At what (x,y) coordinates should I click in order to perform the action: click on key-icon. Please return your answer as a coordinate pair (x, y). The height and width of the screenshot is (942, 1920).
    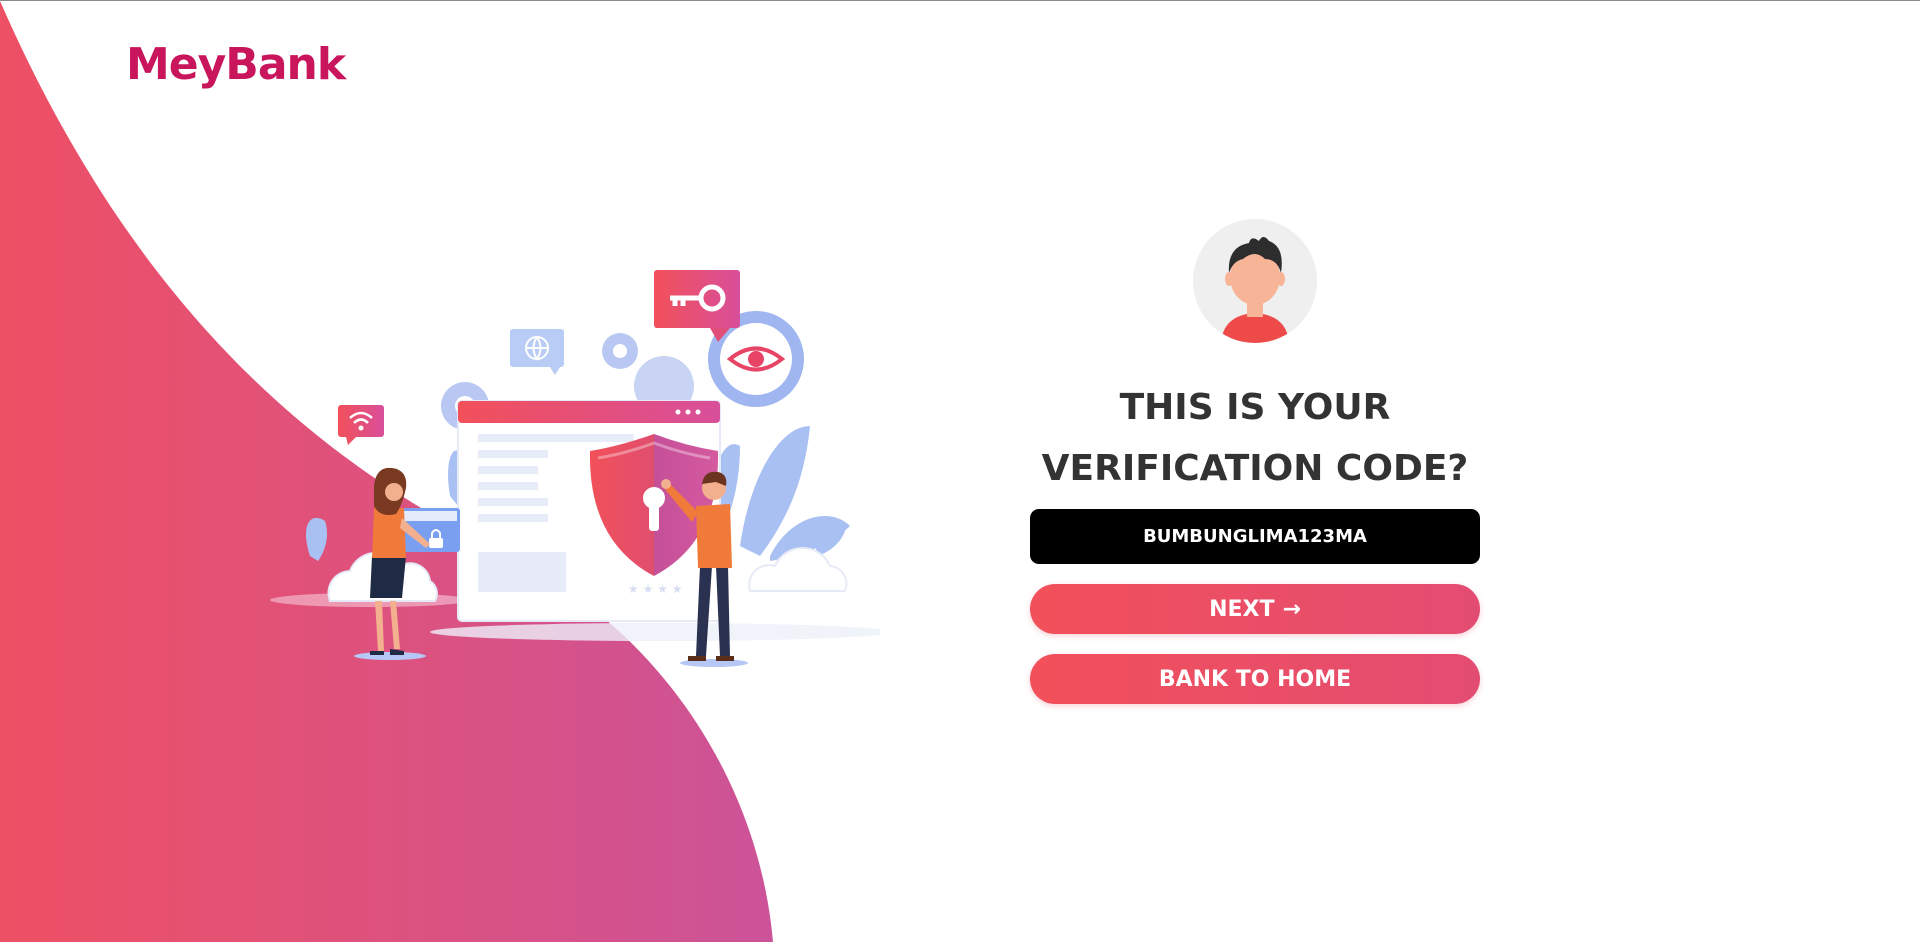
    Looking at the image, I should click on (697, 306).